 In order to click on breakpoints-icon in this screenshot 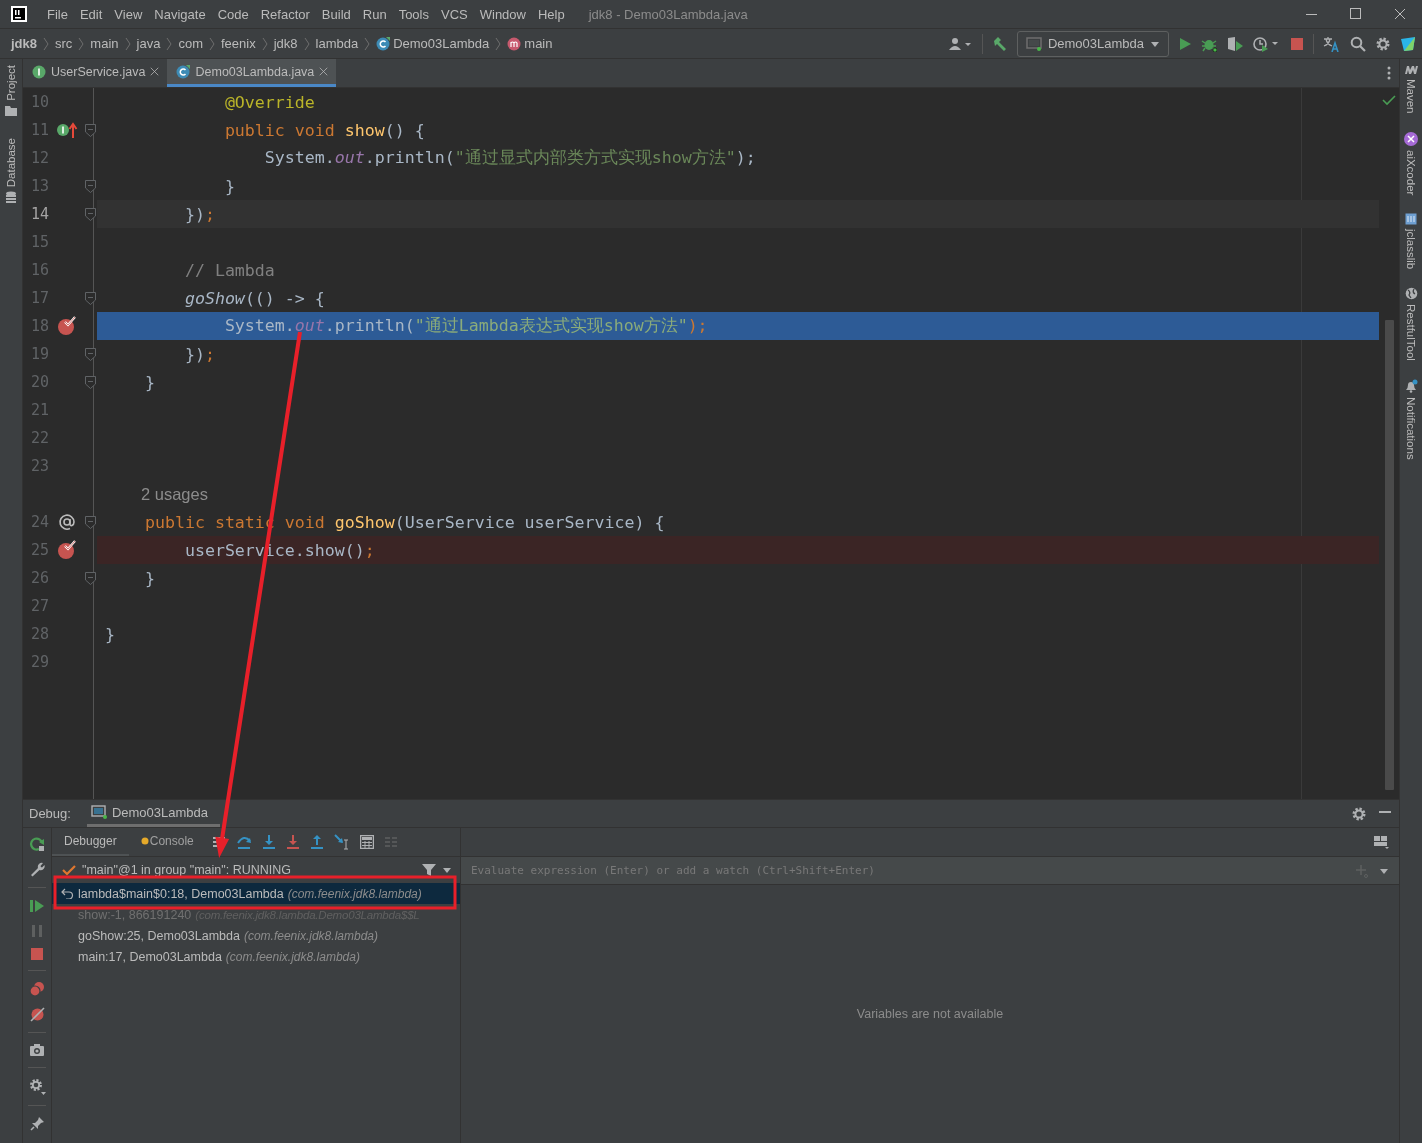, I will do `click(37, 989)`.